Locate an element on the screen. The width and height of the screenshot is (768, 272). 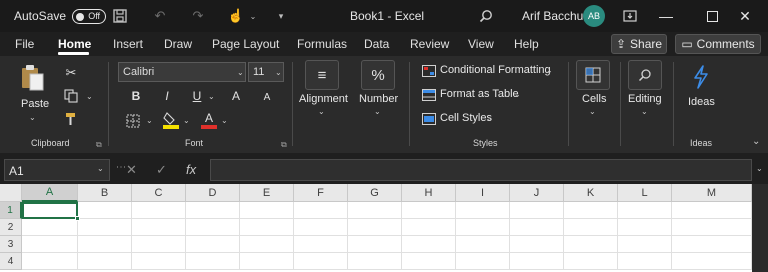
cell-d2 is located at coordinates (213, 227).